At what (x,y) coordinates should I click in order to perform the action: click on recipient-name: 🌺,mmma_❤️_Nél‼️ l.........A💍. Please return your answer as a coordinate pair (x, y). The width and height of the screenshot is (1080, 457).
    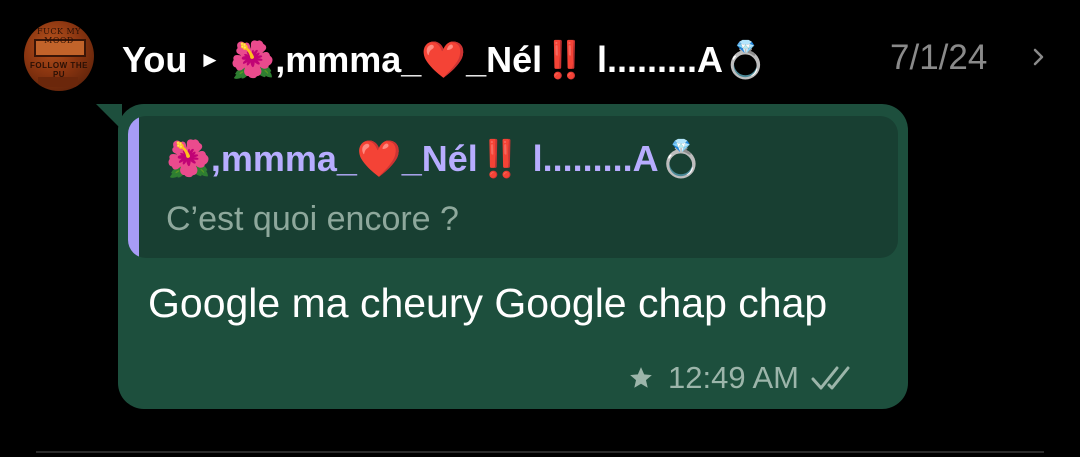
    Looking at the image, I should click on (498, 60).